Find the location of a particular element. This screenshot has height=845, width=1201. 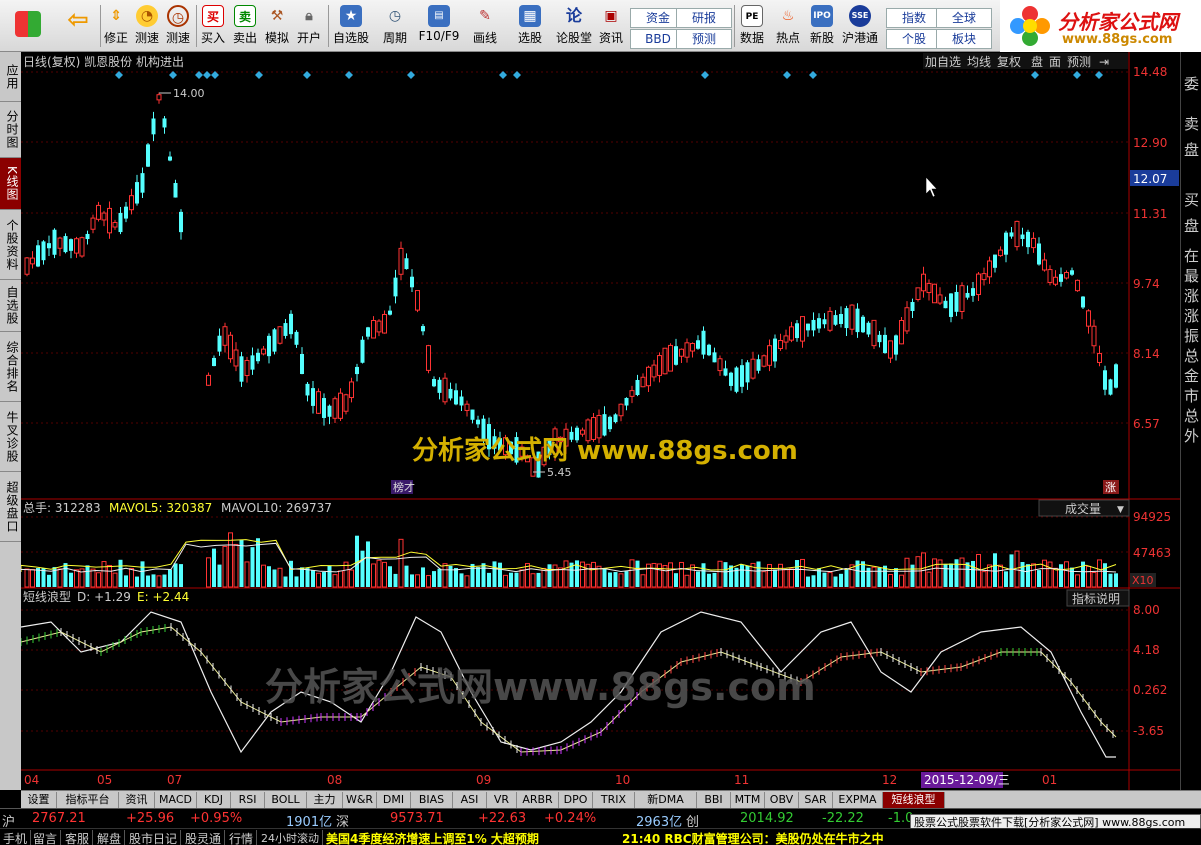

rp-amount: 金 is located at coordinates (1191, 376).